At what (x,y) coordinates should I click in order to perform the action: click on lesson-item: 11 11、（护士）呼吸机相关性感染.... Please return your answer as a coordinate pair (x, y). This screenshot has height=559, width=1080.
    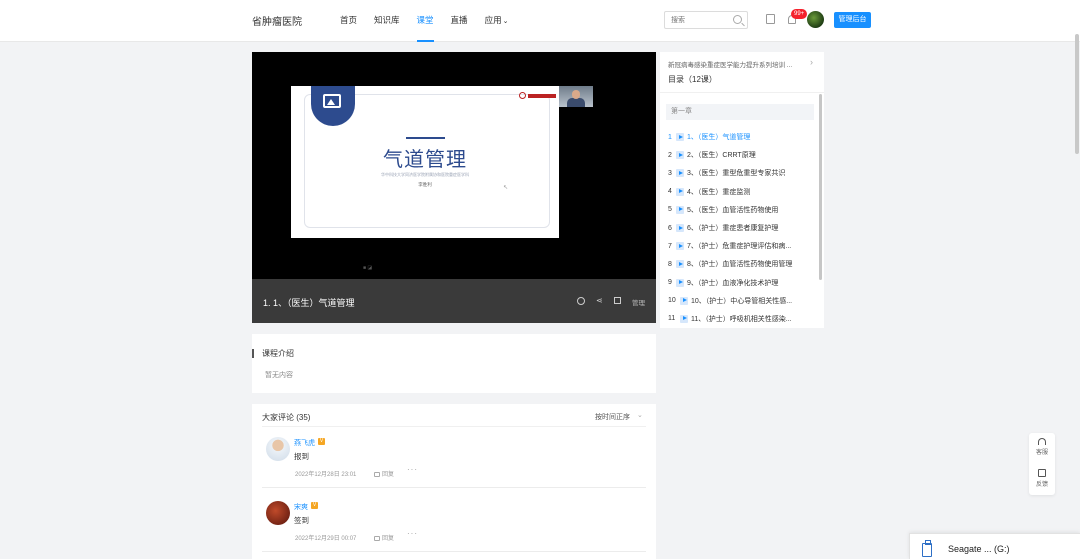
    Looking at the image, I should click on (742, 319).